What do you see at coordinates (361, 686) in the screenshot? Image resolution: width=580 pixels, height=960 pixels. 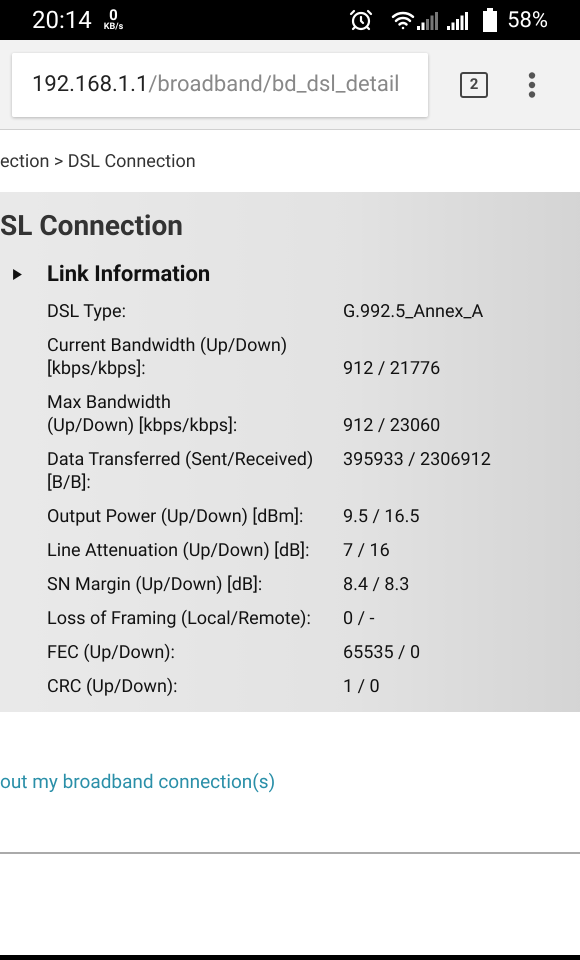 I see `field-value: 1 / 0` at bounding box center [361, 686].